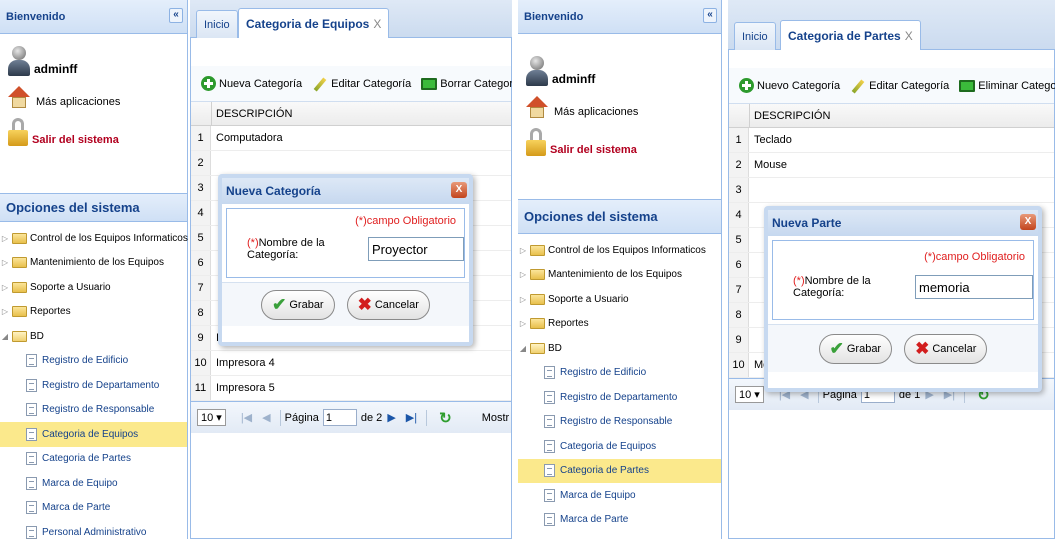 This screenshot has width=1055, height=539. I want to click on delete-category-button: Eliminar Categoría, so click(1007, 85).